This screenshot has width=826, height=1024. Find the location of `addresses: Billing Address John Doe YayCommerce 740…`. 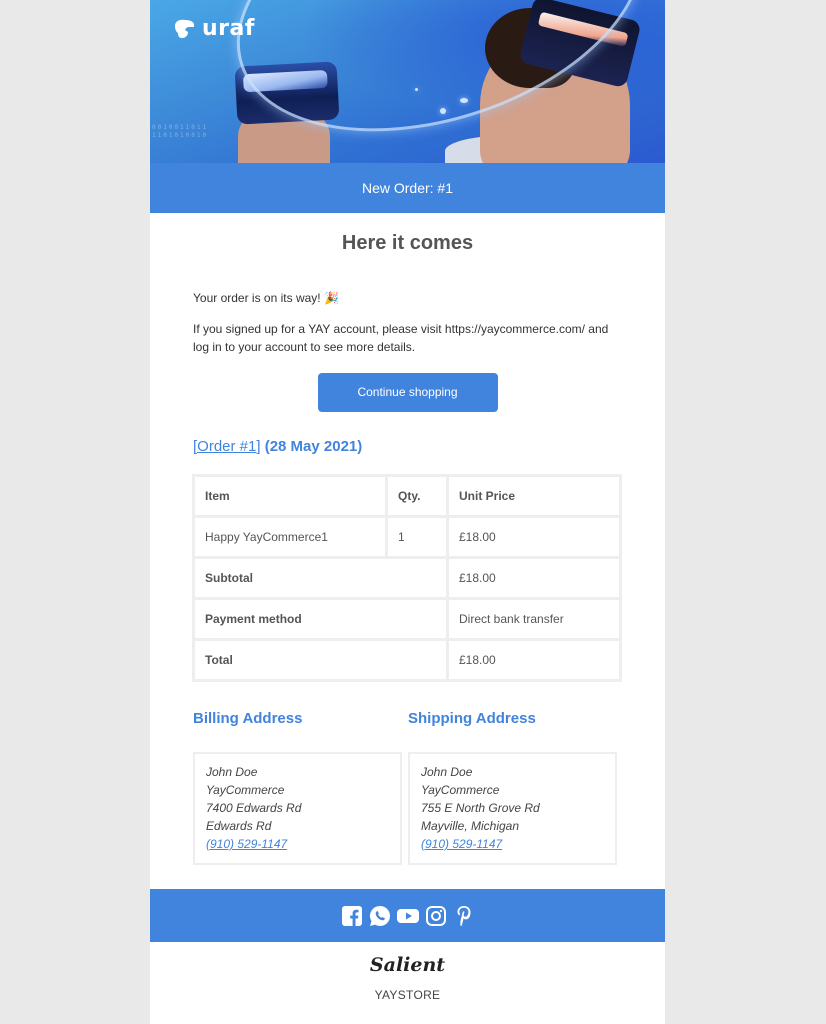

addresses: Billing Address John Doe YayCommerce 740… is located at coordinates (407, 787).